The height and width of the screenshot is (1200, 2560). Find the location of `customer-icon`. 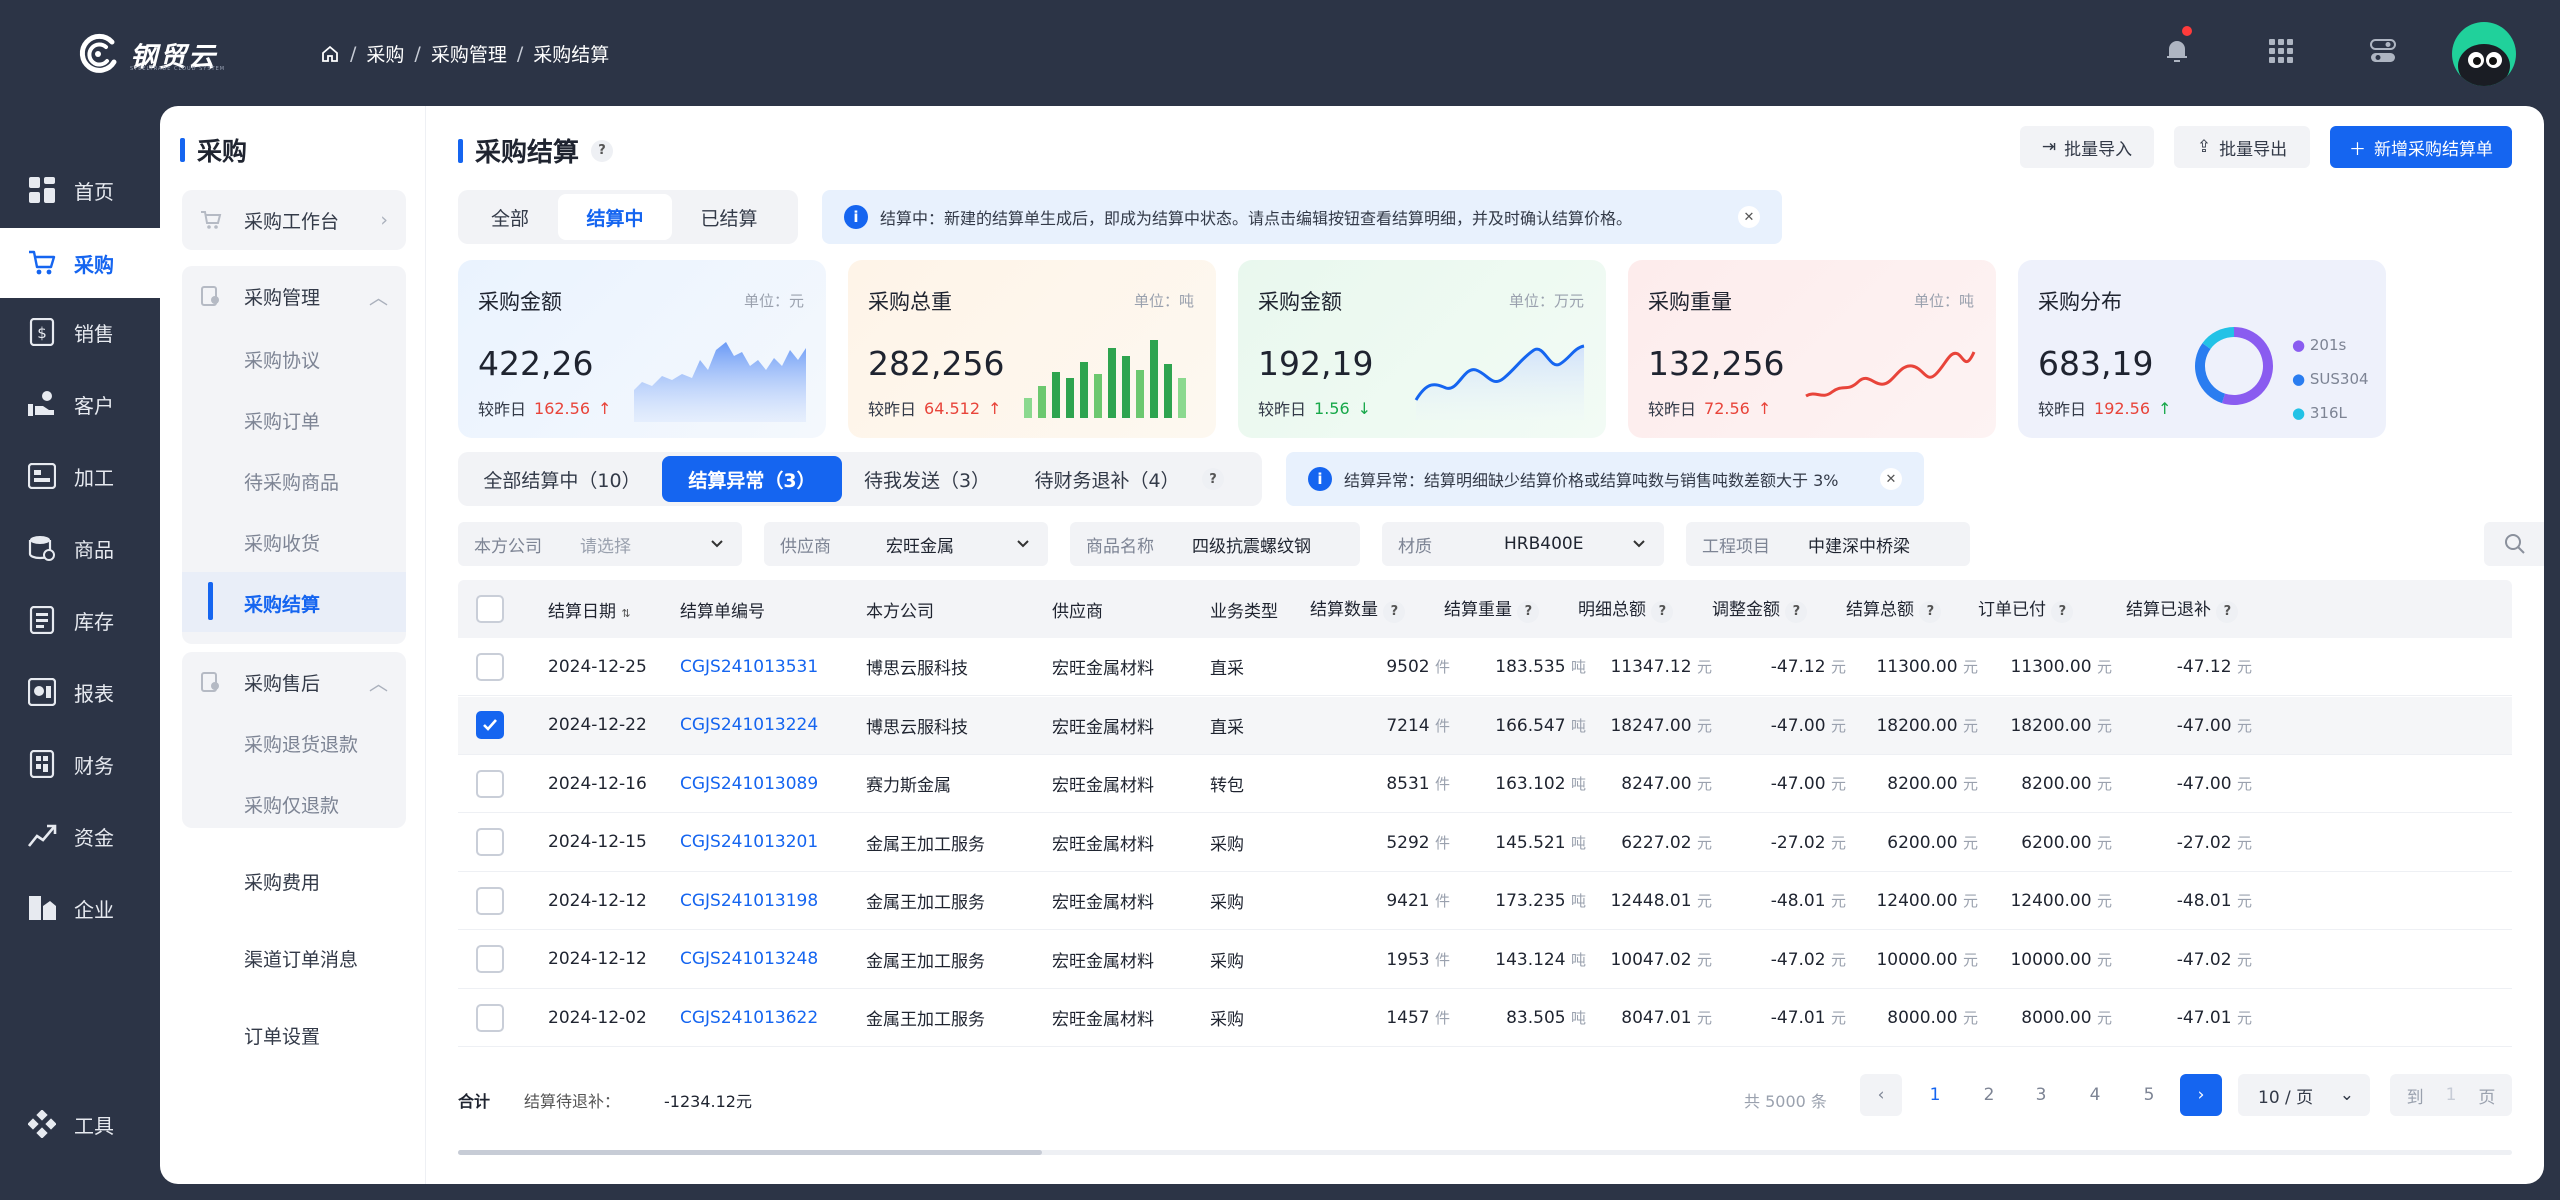

customer-icon is located at coordinates (42, 404).